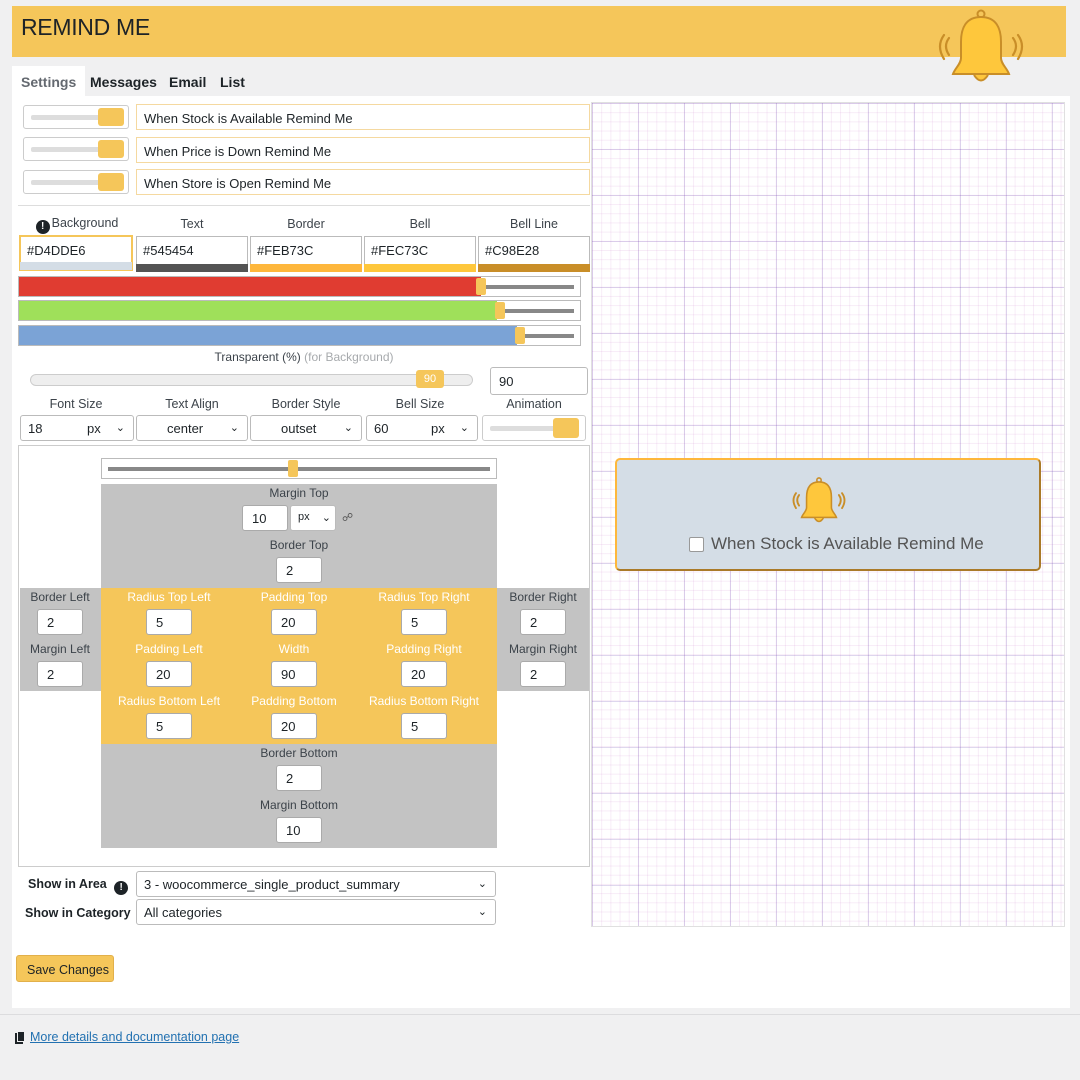 This screenshot has height=1080, width=1080. I want to click on background-color-input: #D4DDE6, so click(76, 253).